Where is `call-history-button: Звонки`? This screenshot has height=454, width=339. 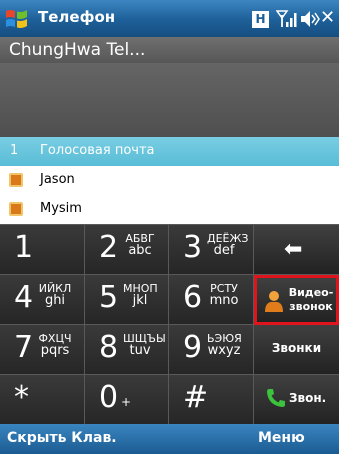 call-history-button: Звонки is located at coordinates (296, 350).